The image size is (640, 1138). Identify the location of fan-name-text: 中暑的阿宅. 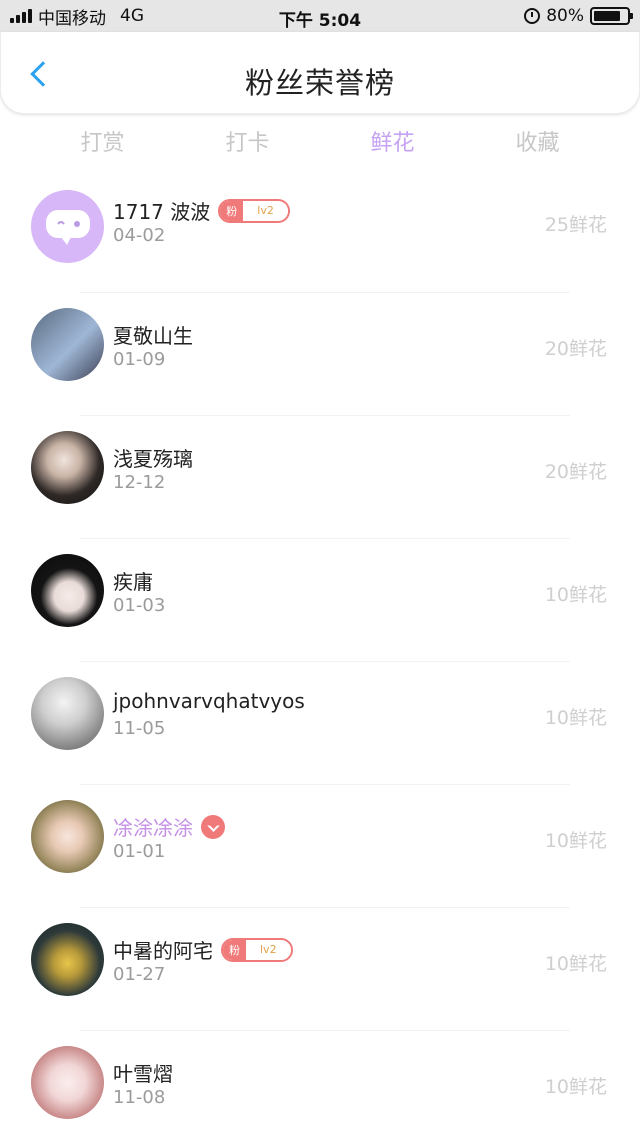
(163, 951).